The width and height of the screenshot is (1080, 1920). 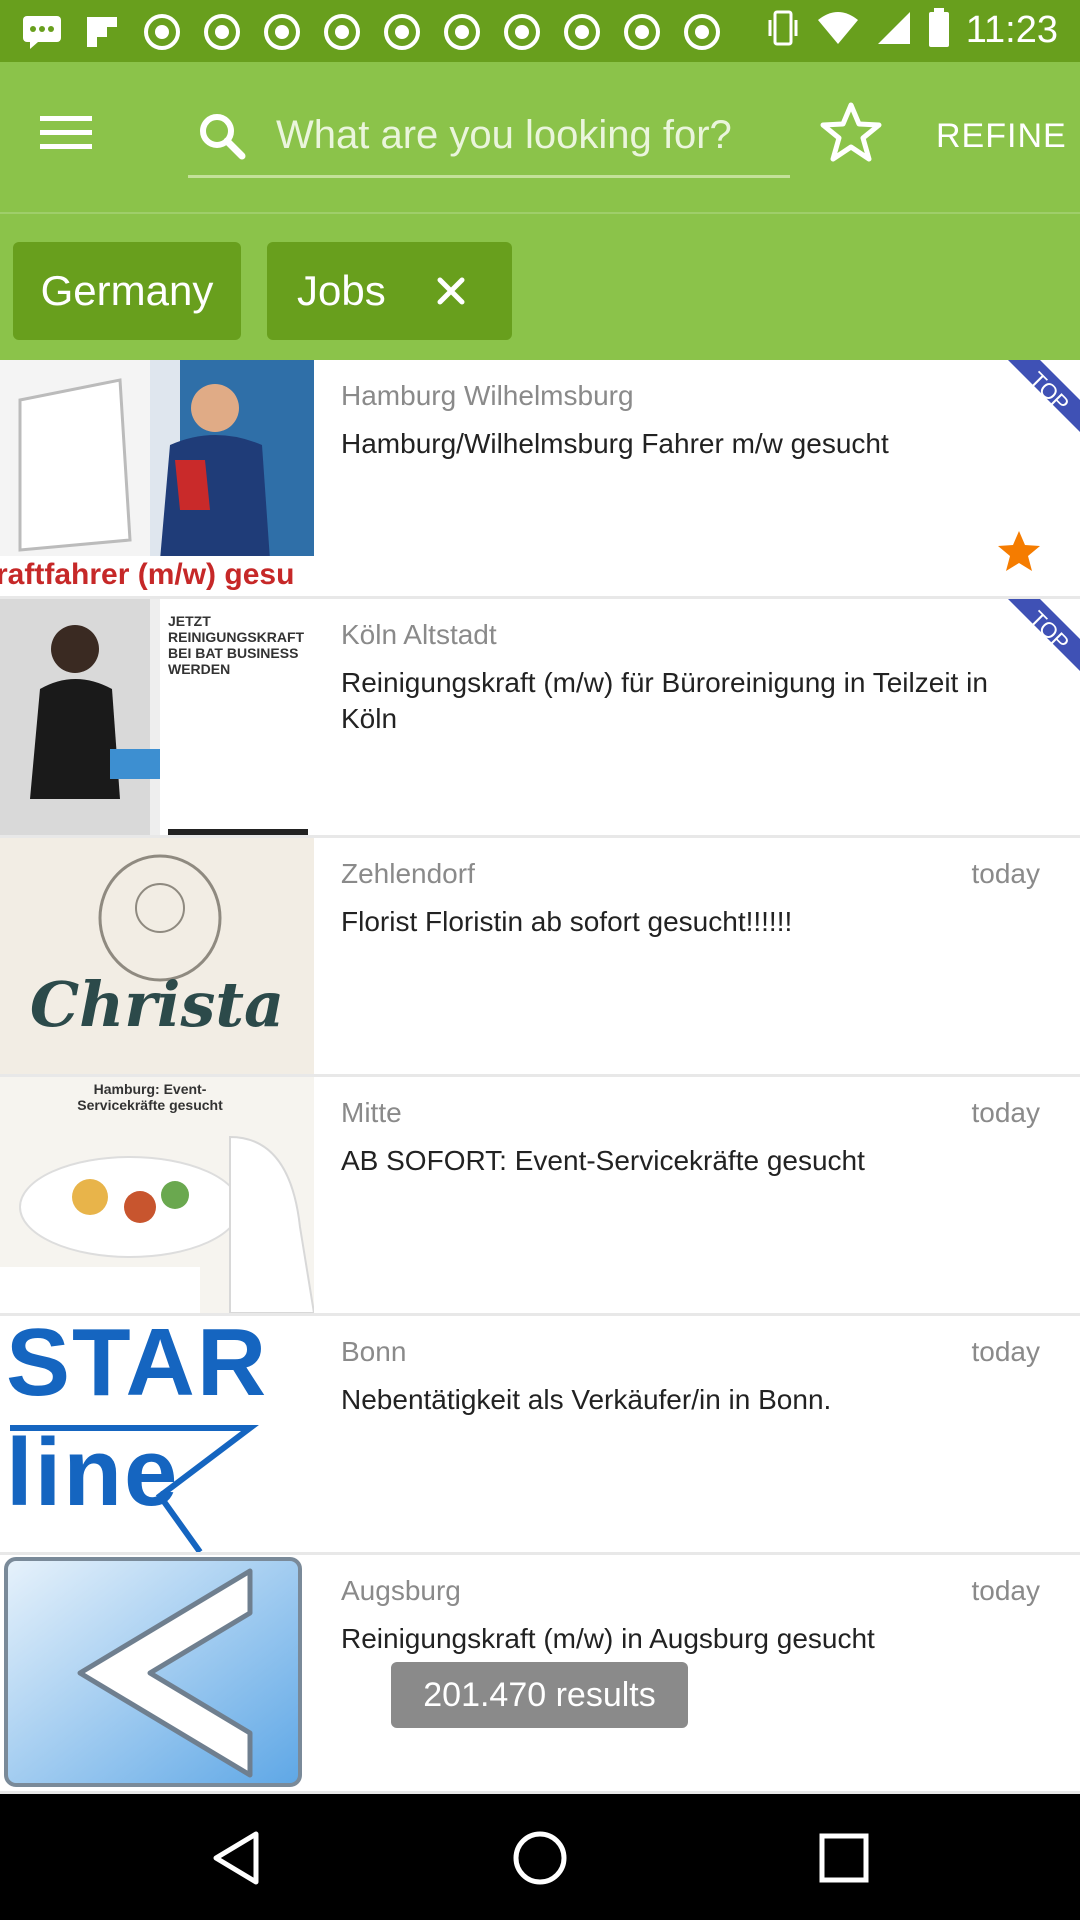 I want to click on signal-icon, so click(x=894, y=30).